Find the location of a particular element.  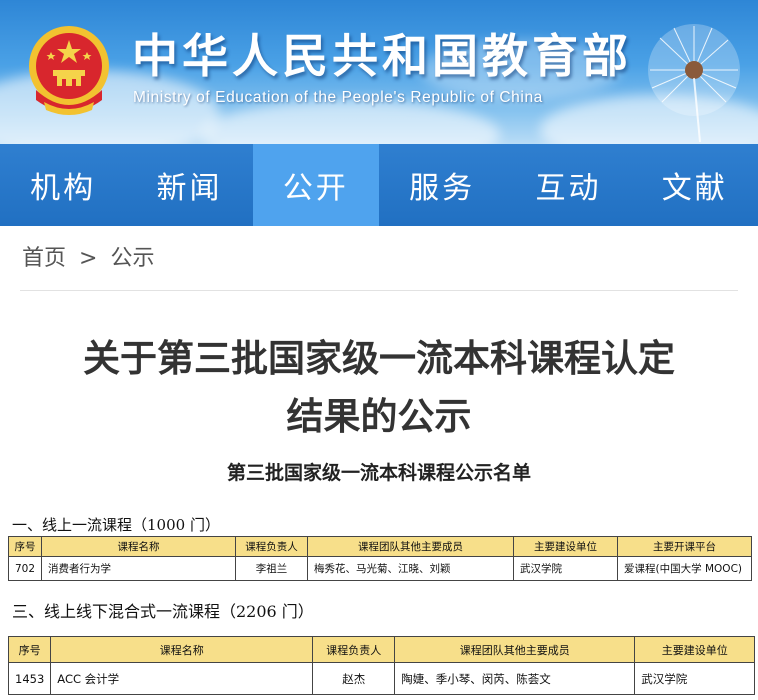

table-header-row: 序号 课程名称 课程负责人 课程团队其他主要成员 主要建设单位 is located at coordinates (381, 649).